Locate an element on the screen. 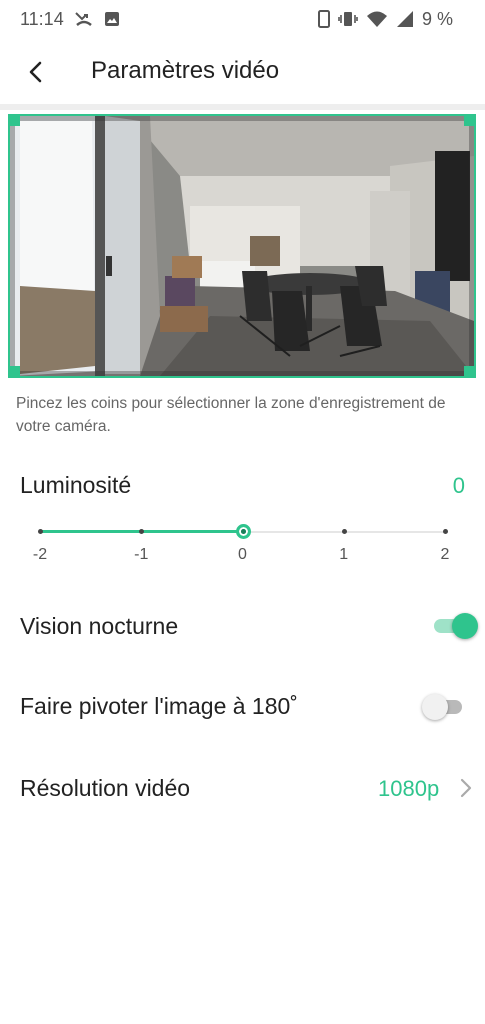 Image resolution: width=485 pixels, height=1024 pixels. slider-tick-label: 1 is located at coordinates (344, 554).